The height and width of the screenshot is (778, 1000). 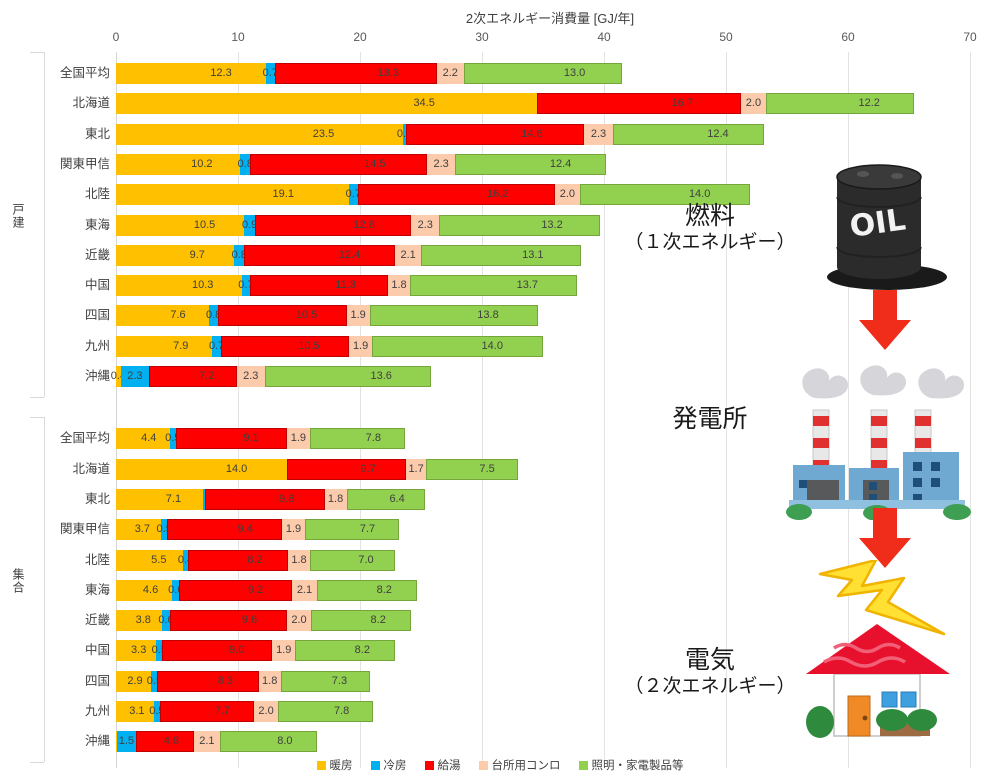 What do you see at coordinates (149, 438) in the screenshot?
I see `bar-value-label: 4.4` at bounding box center [149, 438].